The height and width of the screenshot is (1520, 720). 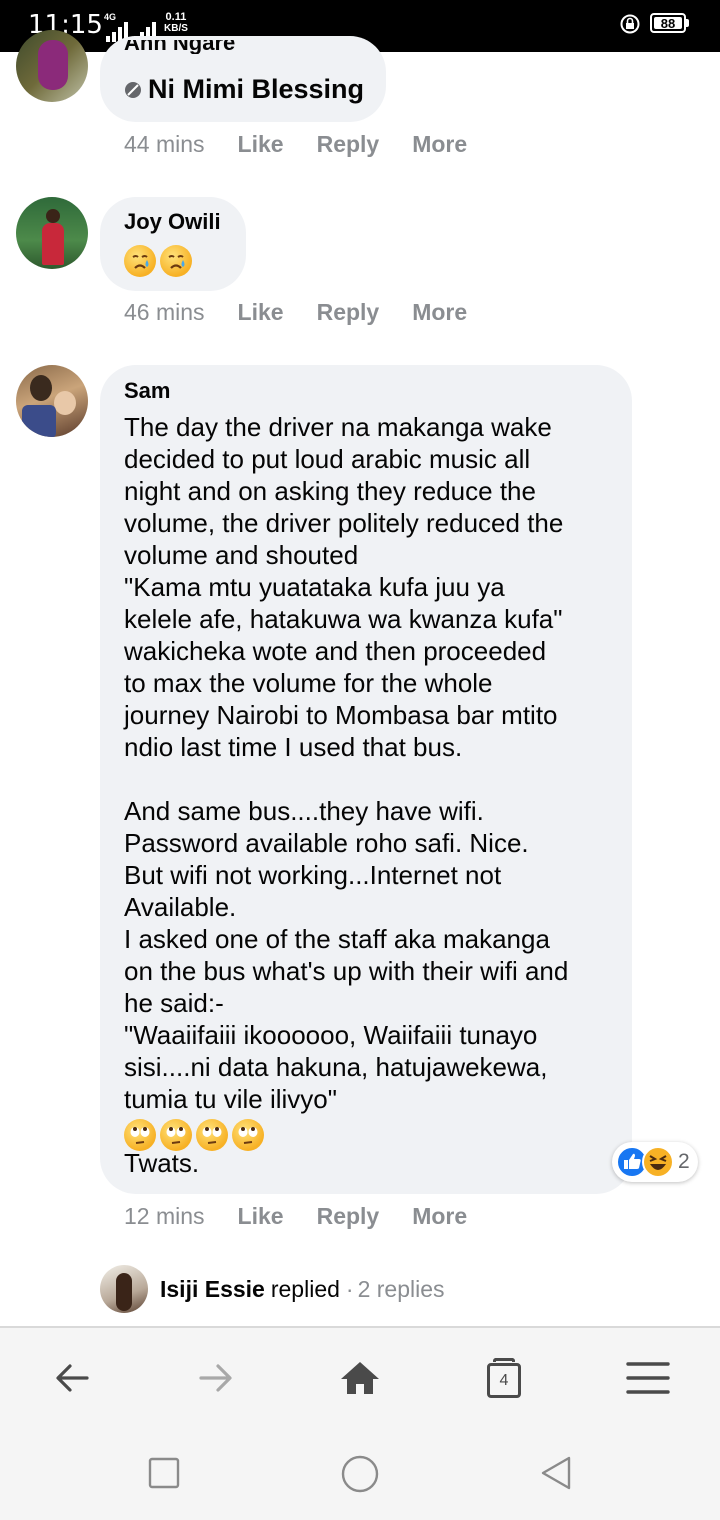 I want to click on back-button, so click(x=72, y=1378).